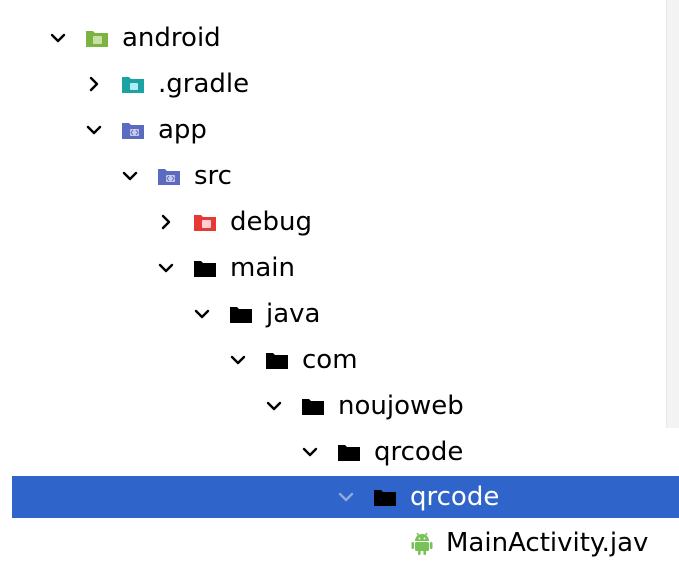  I want to click on tree-row-com: com, so click(345, 360).